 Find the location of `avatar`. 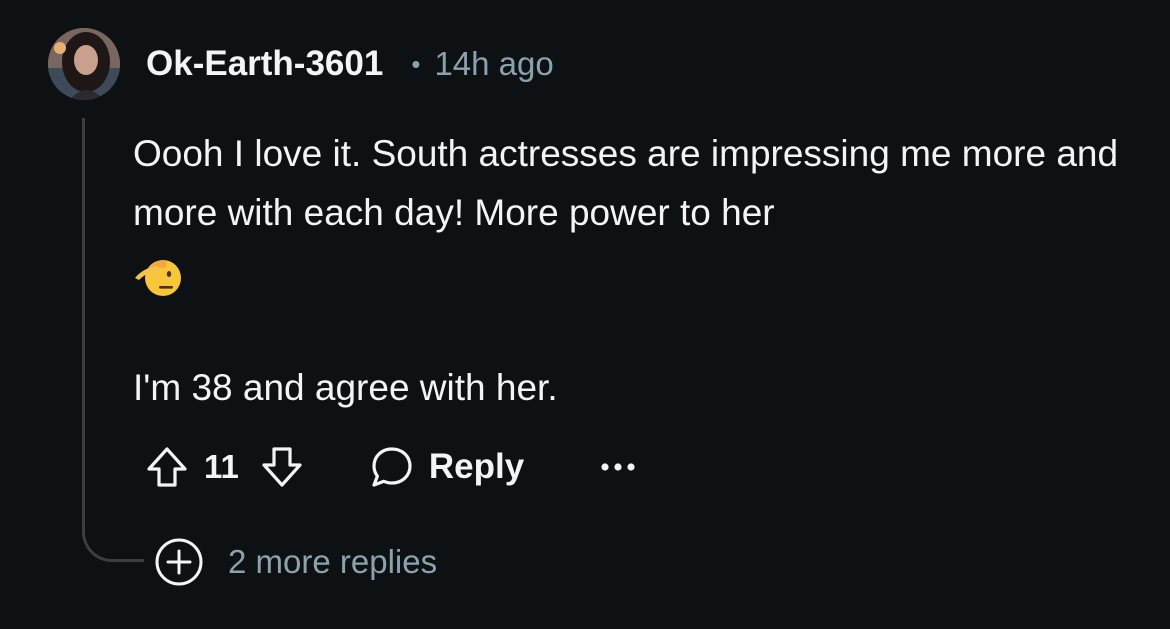

avatar is located at coordinates (84, 64).